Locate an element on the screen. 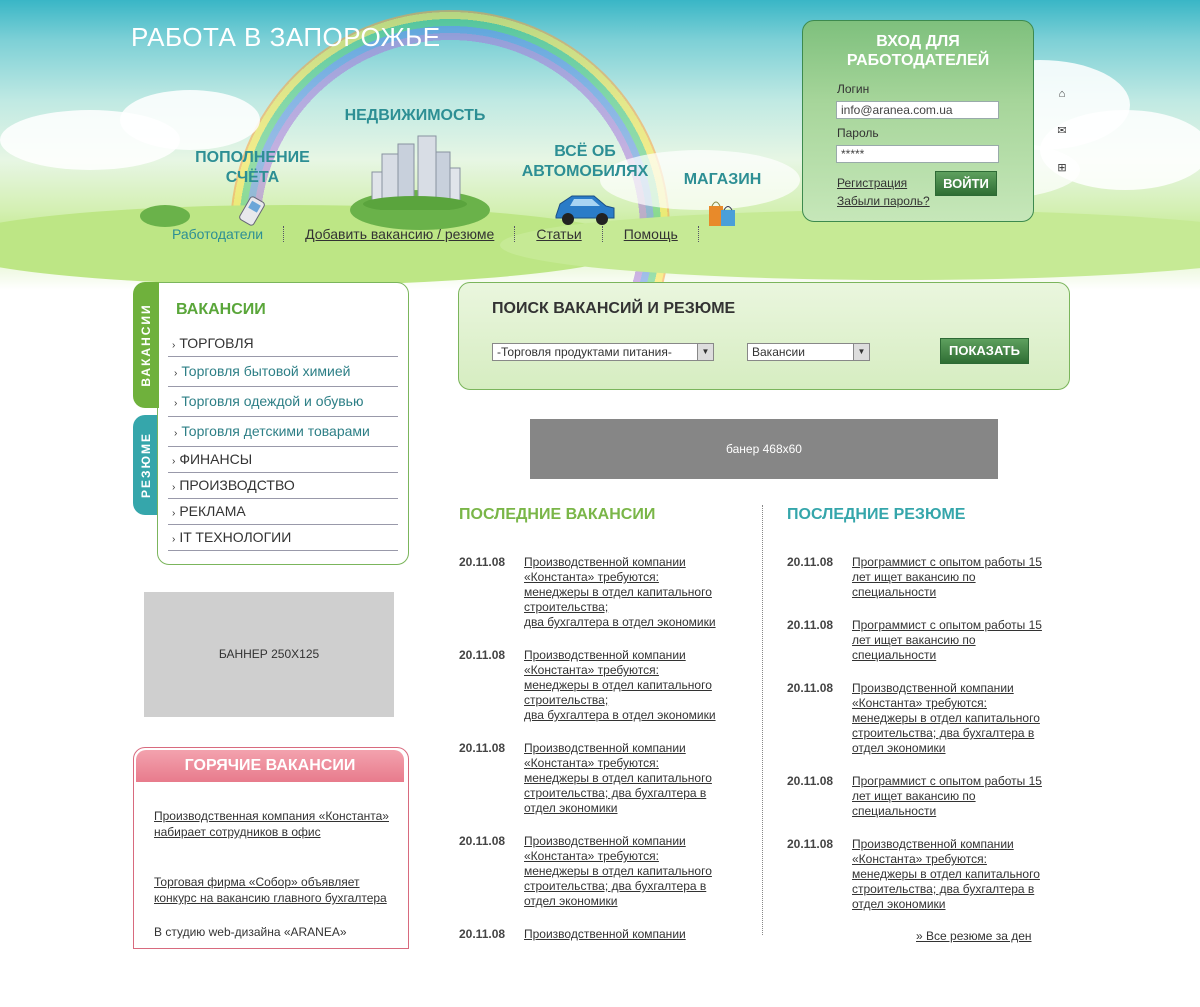 The image size is (1200, 1007). vacancy-category-item: › IT ТЕХНОЛОГИИ is located at coordinates (283, 538).